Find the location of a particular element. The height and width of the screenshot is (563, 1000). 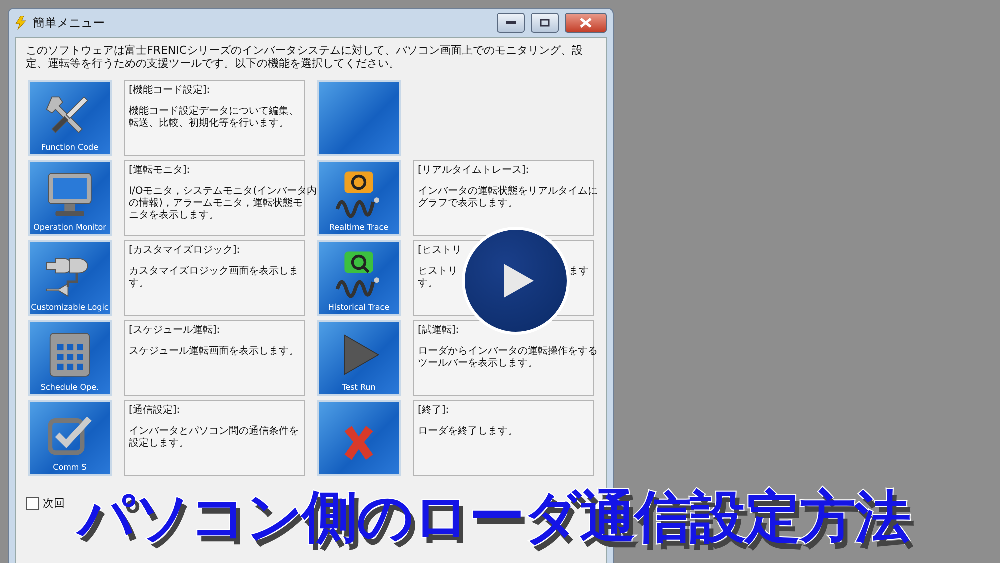

blank-tile is located at coordinates (359, 118).